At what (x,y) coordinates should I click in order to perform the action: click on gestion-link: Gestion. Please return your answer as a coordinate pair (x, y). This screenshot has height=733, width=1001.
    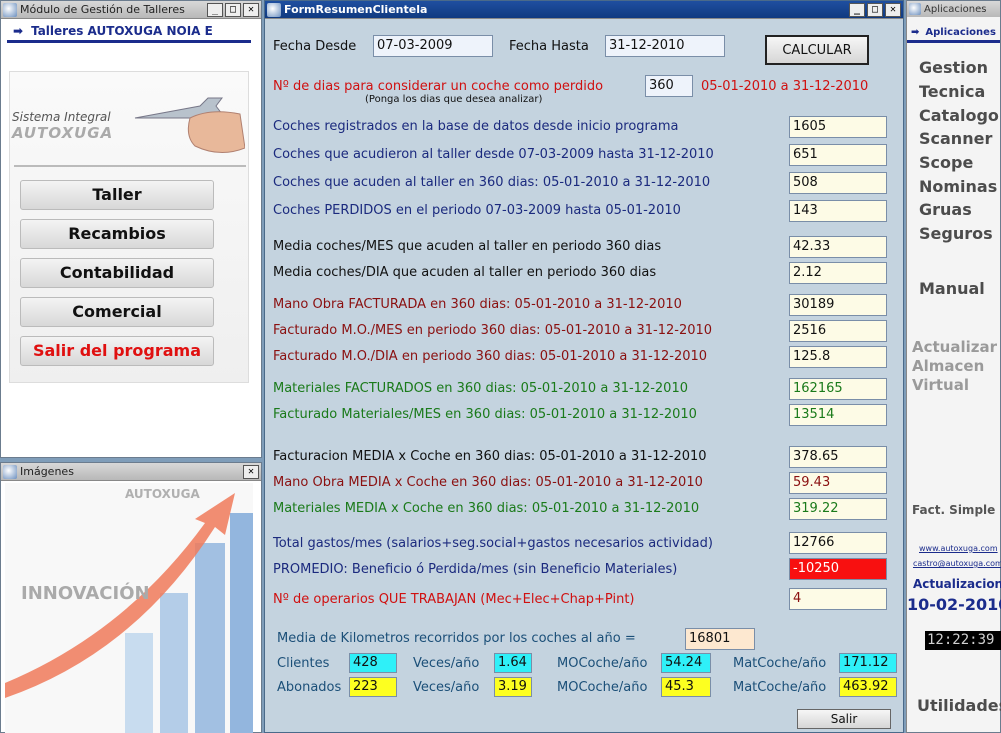
    Looking at the image, I should click on (953, 67).